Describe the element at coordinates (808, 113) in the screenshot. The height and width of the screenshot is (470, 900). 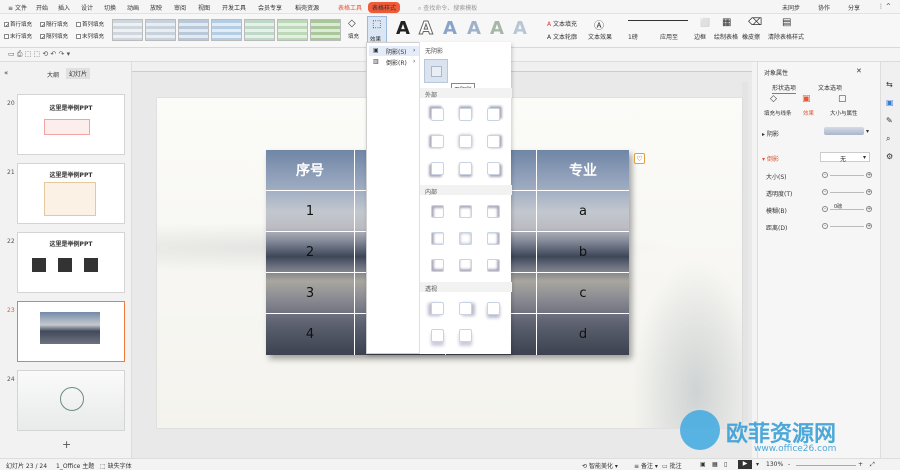
I see `subtab-effects: 效果` at that location.